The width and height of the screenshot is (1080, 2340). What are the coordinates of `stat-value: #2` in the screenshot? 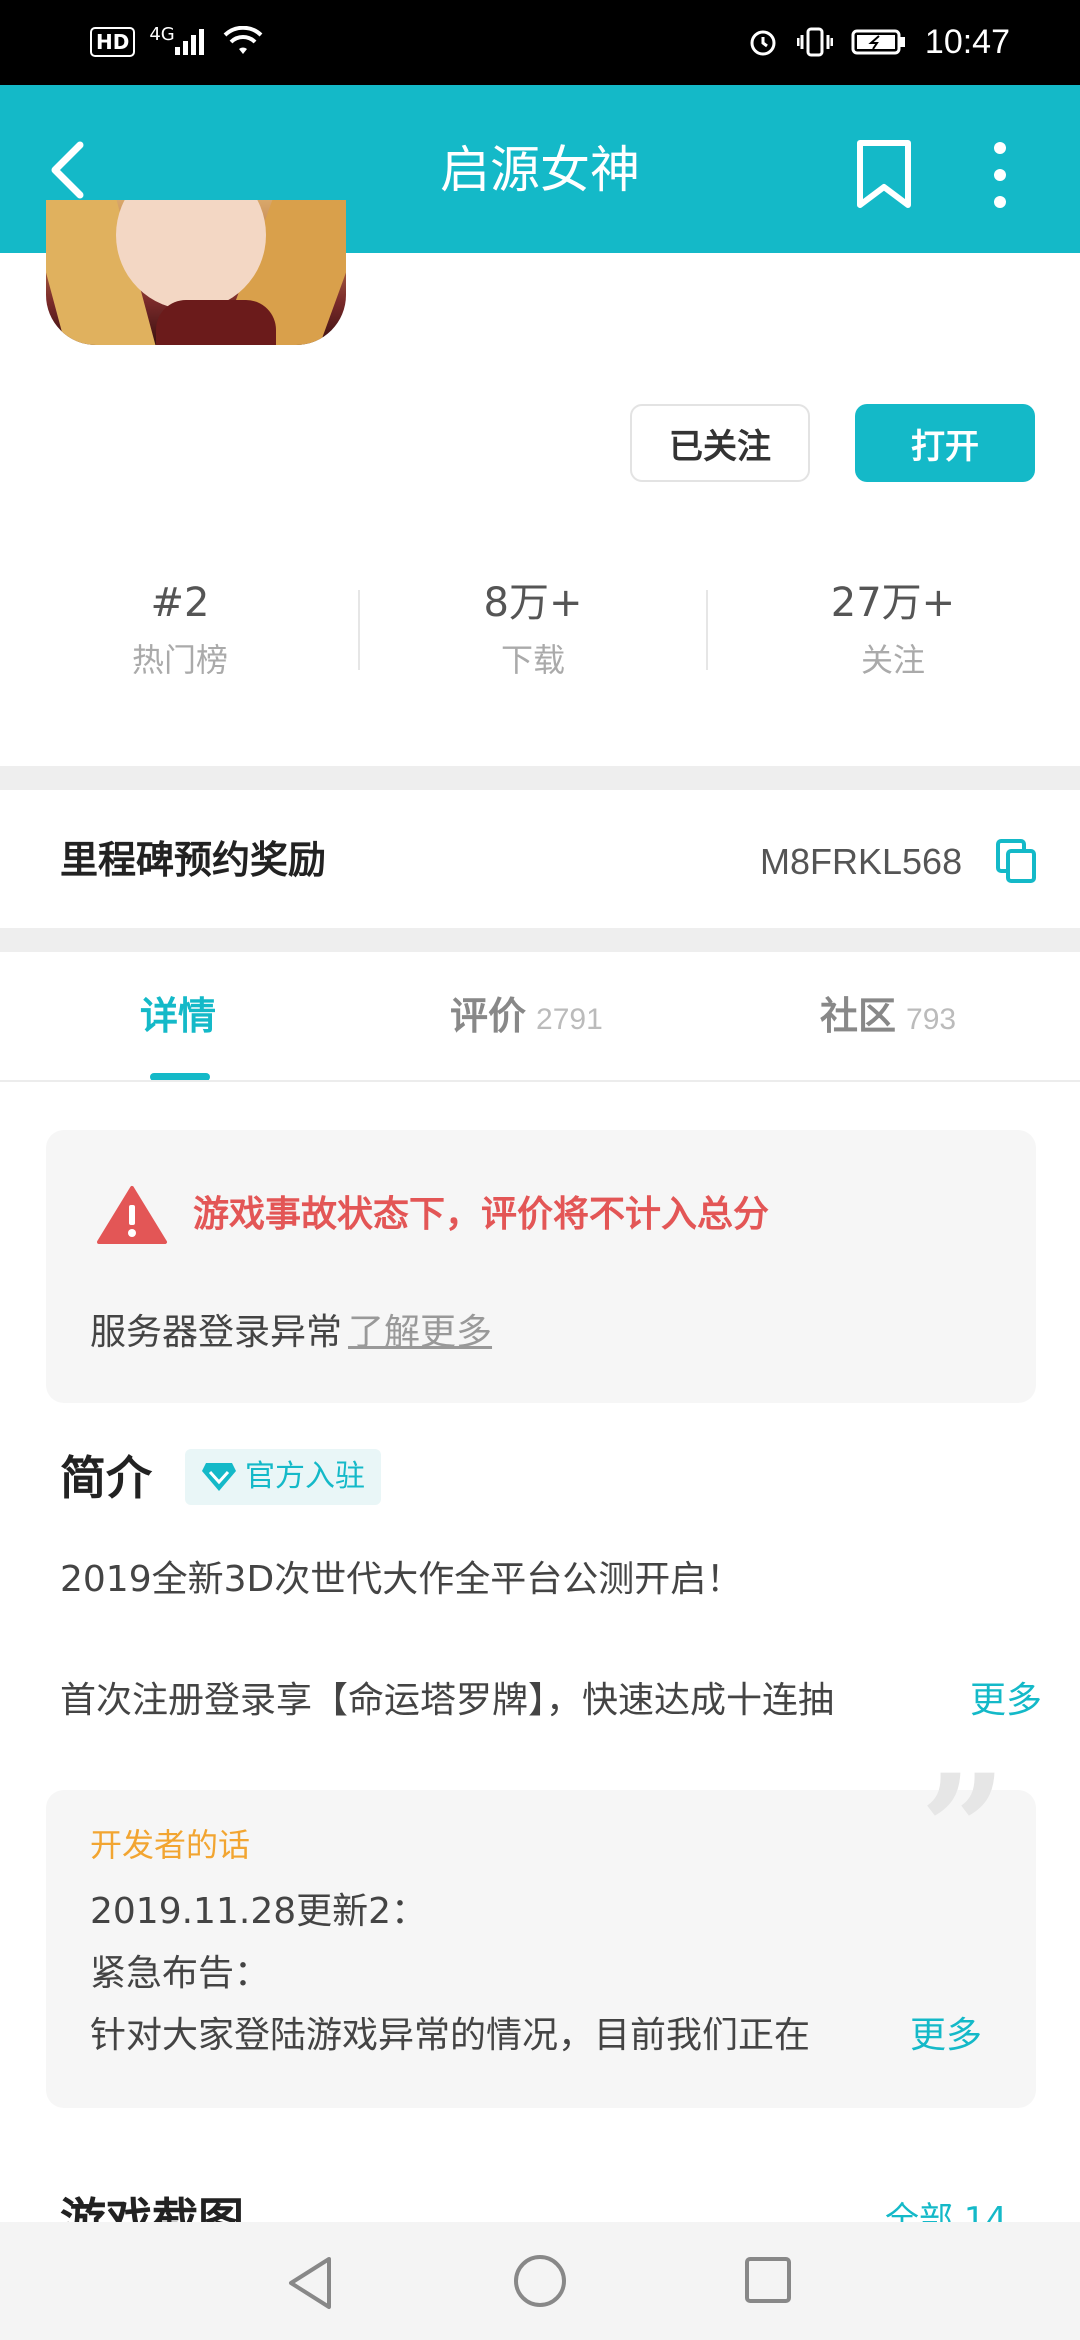 It's located at (180, 603).